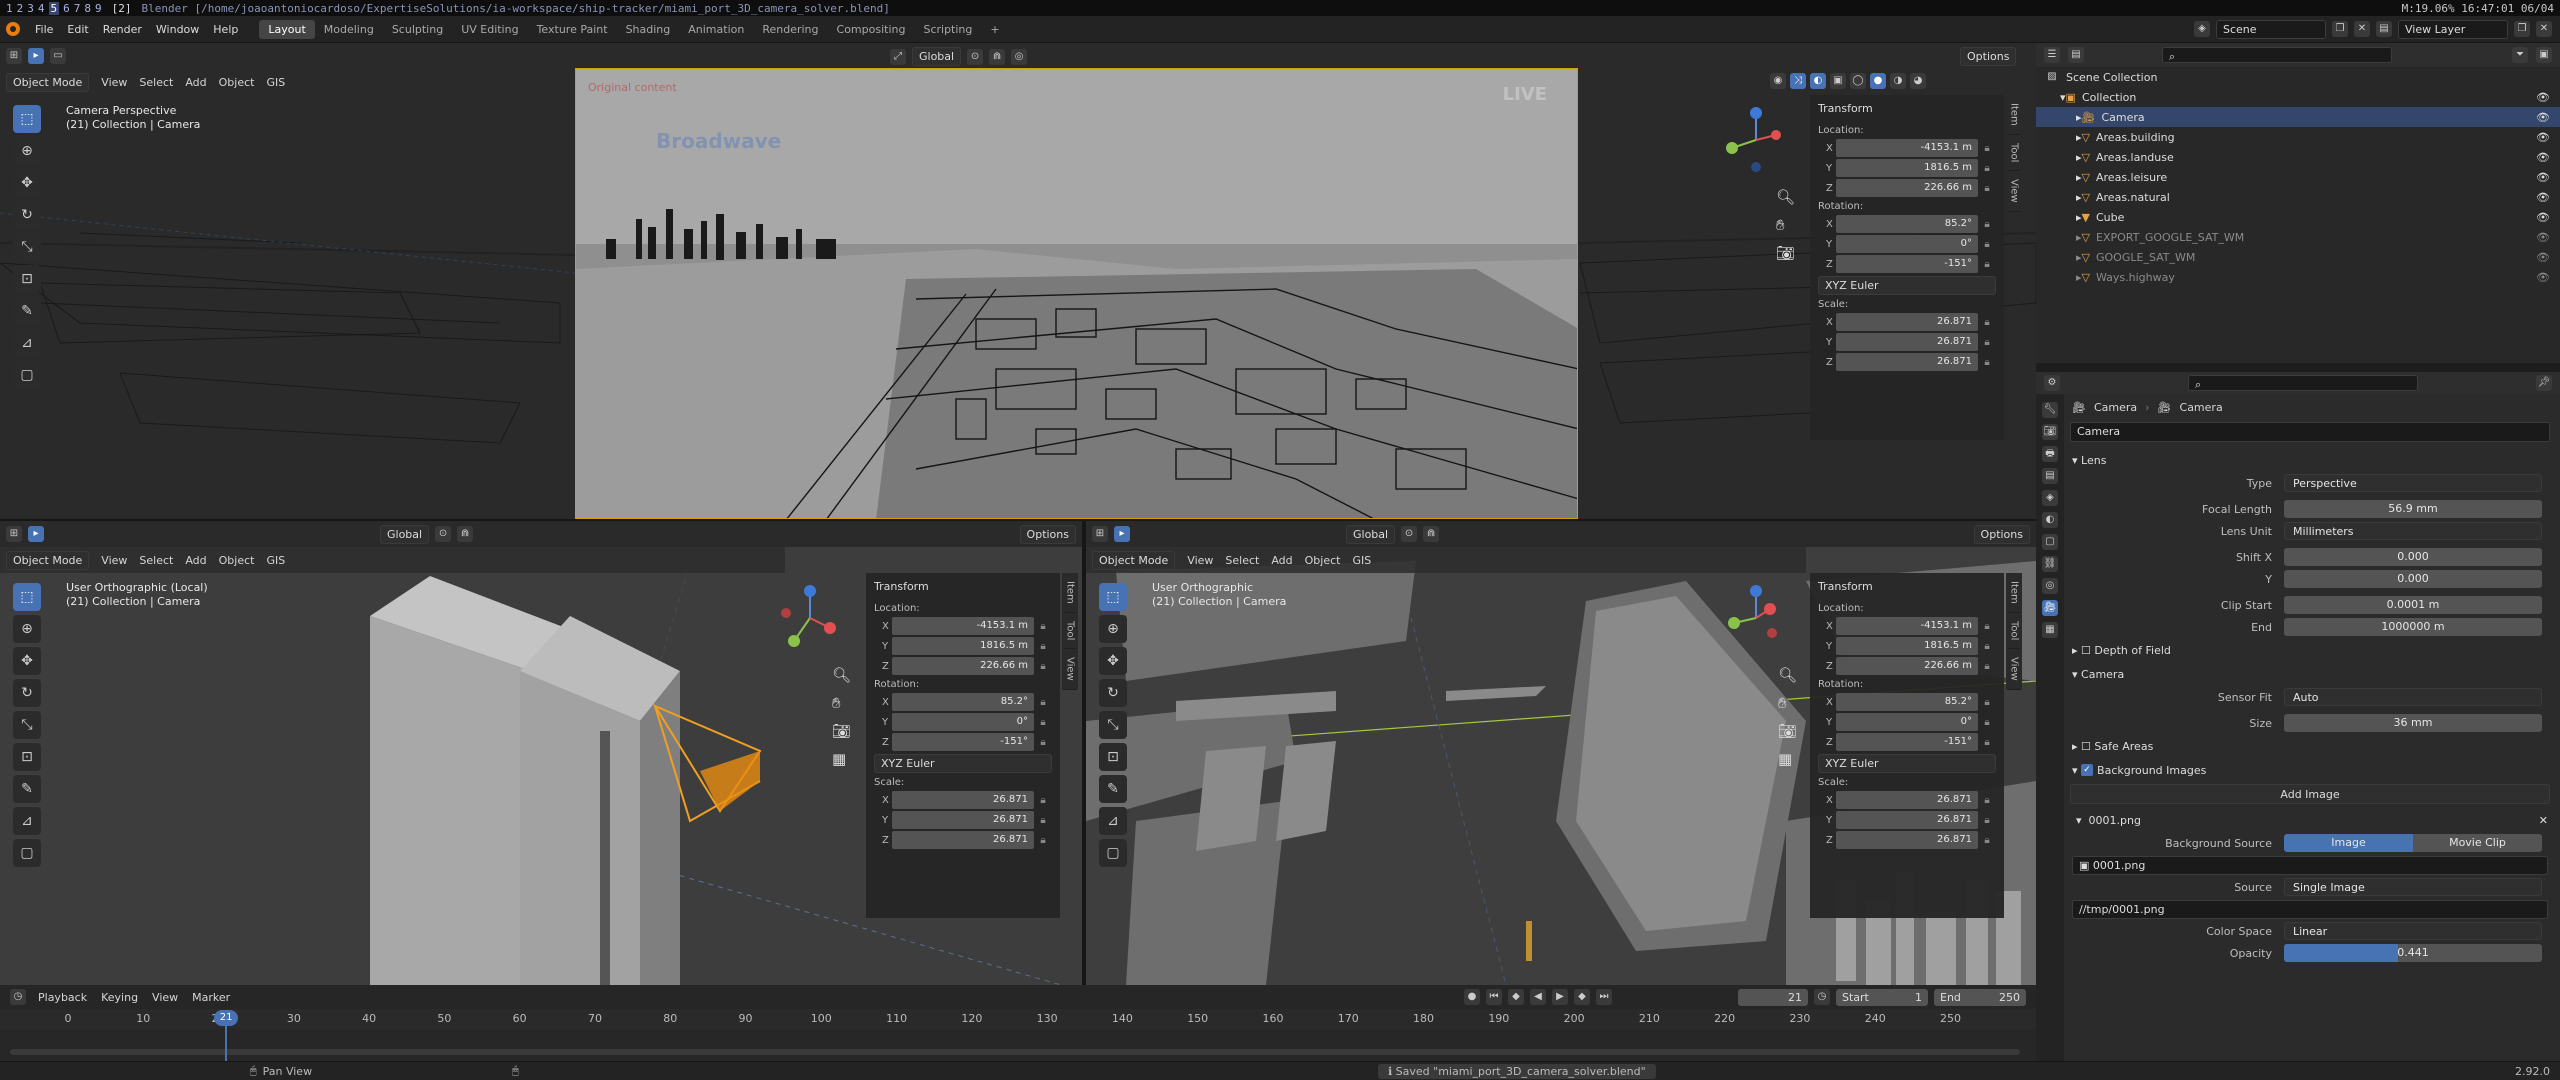 The height and width of the screenshot is (1080, 2560). Describe the element at coordinates (465, 534) in the screenshot. I see `left-snap-icon: ⋒` at that location.